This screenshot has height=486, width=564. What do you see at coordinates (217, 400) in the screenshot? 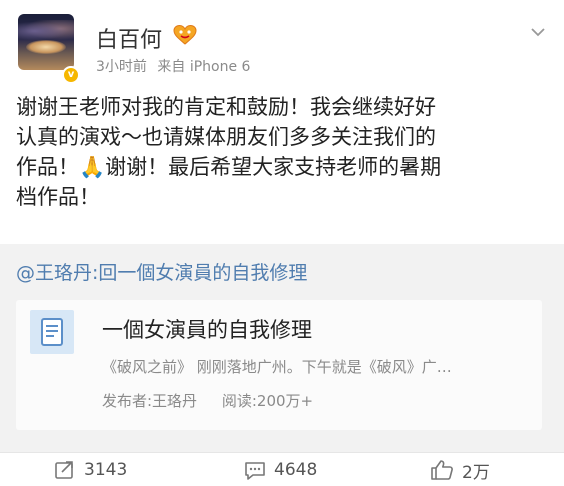
I see `article-footer: 发布者:王珞丹 阅读:200万+` at bounding box center [217, 400].